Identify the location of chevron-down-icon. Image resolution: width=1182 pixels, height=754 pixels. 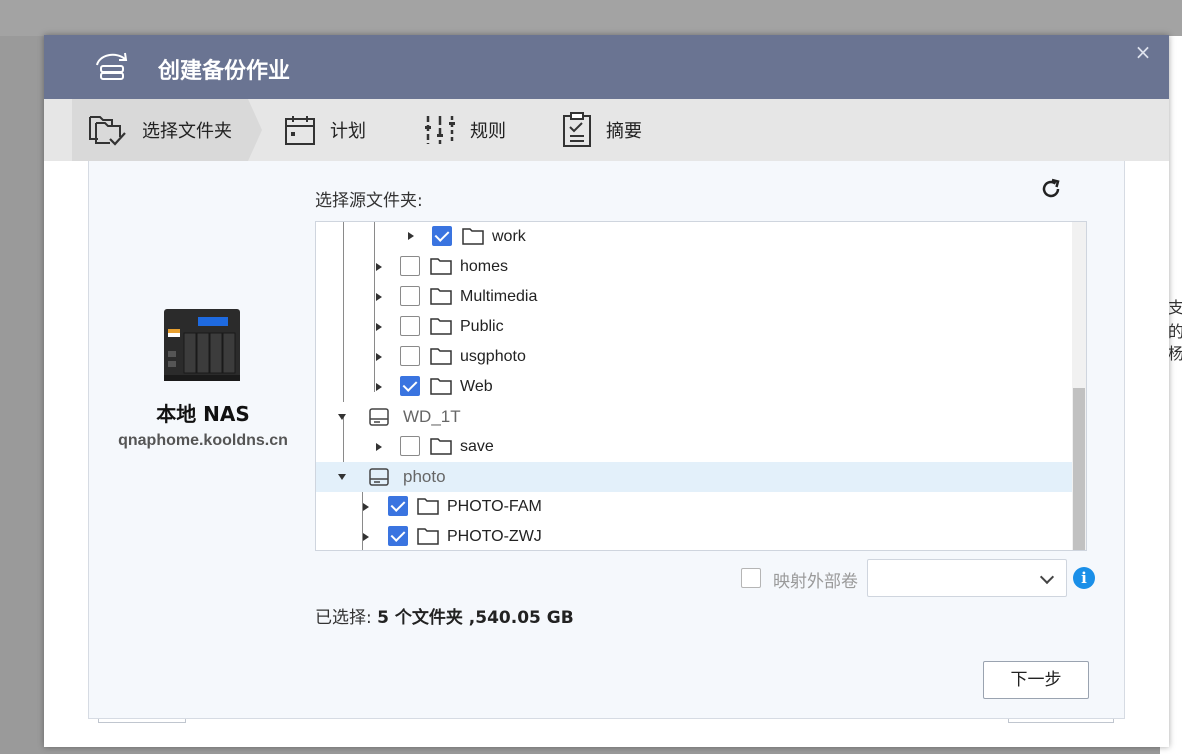
(1047, 577).